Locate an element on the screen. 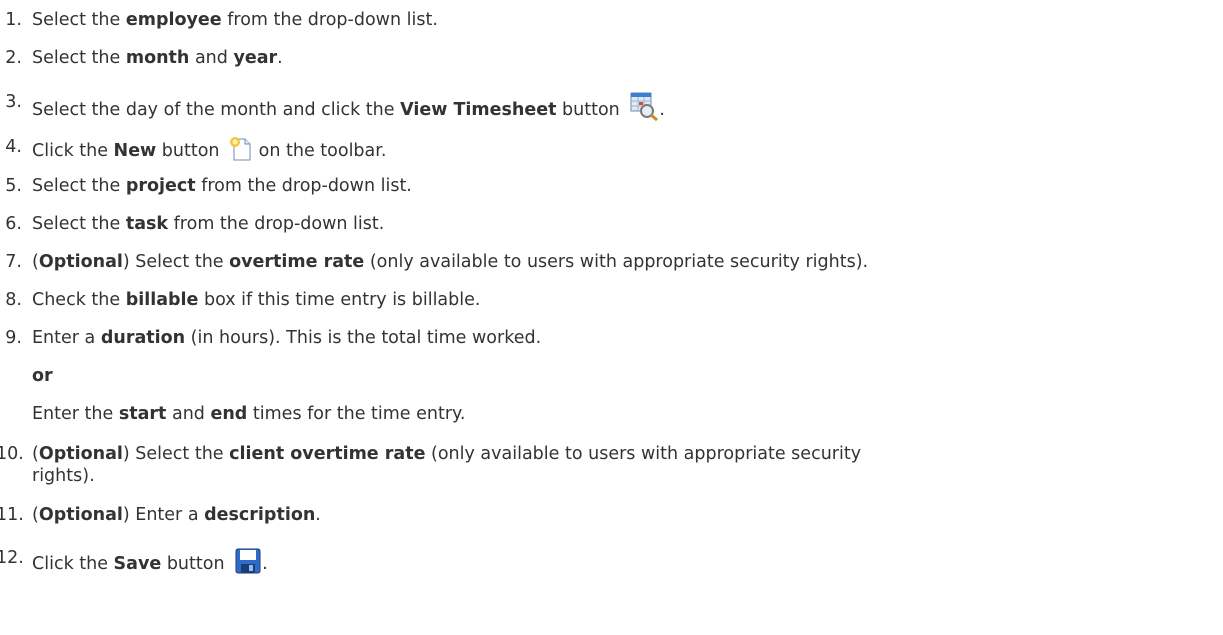 This screenshot has width=1223, height=635. step-number: 2. is located at coordinates (13, 58).